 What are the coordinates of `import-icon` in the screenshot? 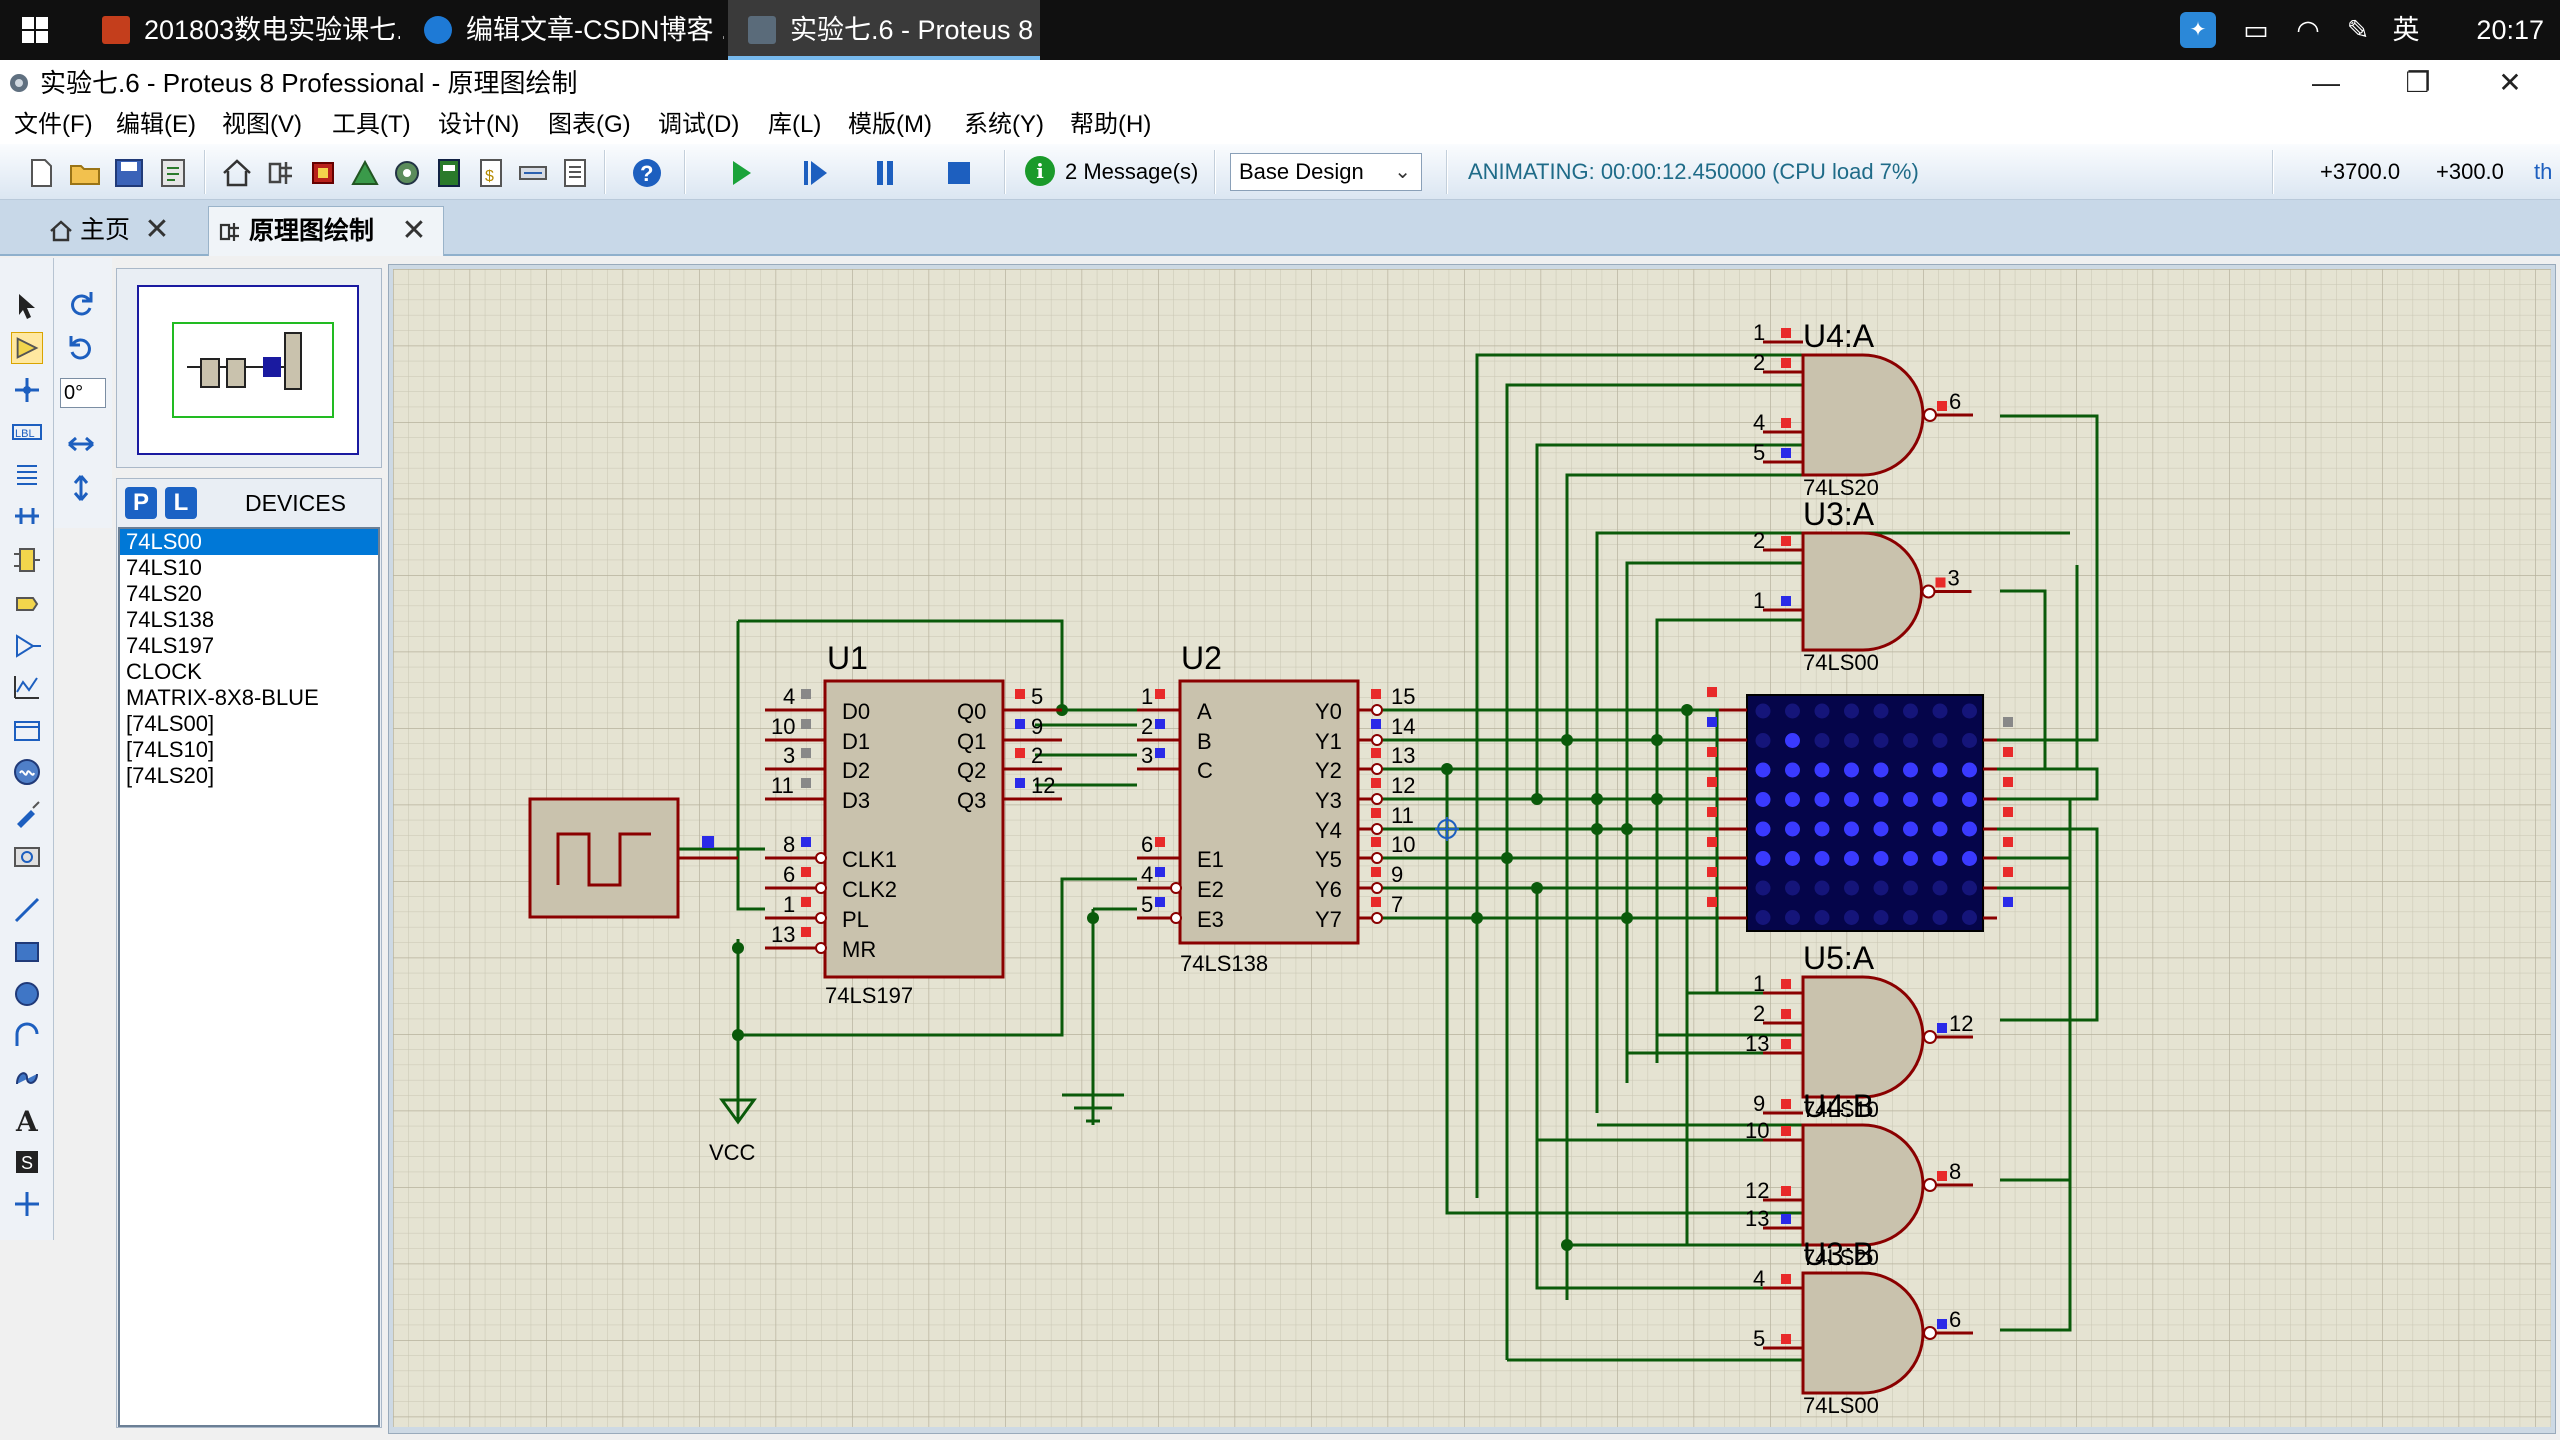 It's located at (173, 173).